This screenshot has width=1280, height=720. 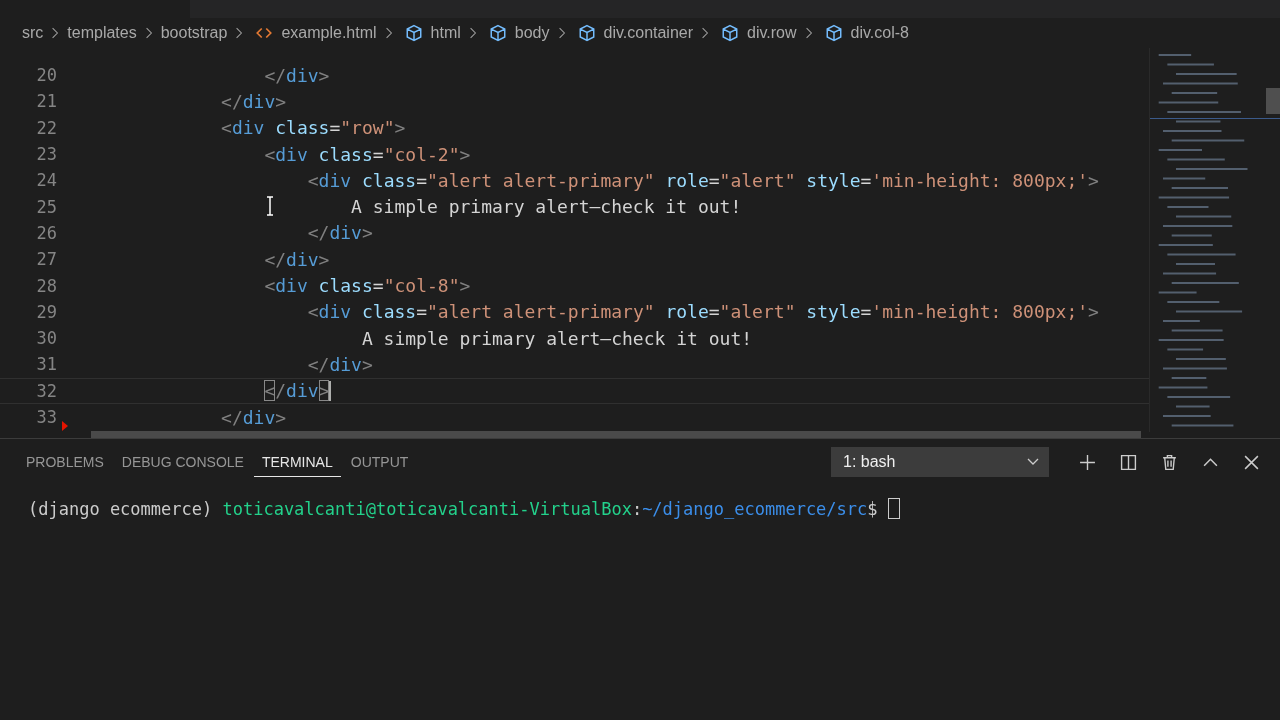 What do you see at coordinates (46, 154) in the screenshot?
I see `line-number: 23` at bounding box center [46, 154].